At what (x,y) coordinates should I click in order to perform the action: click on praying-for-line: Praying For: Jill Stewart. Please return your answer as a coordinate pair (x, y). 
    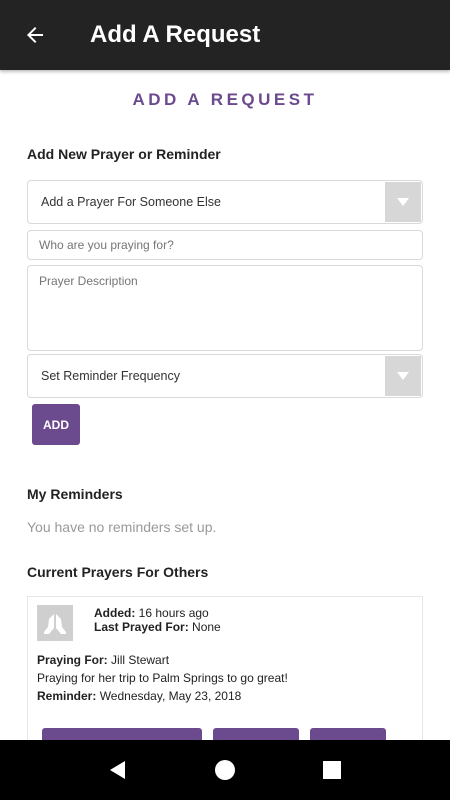
    Looking at the image, I should click on (103, 660).